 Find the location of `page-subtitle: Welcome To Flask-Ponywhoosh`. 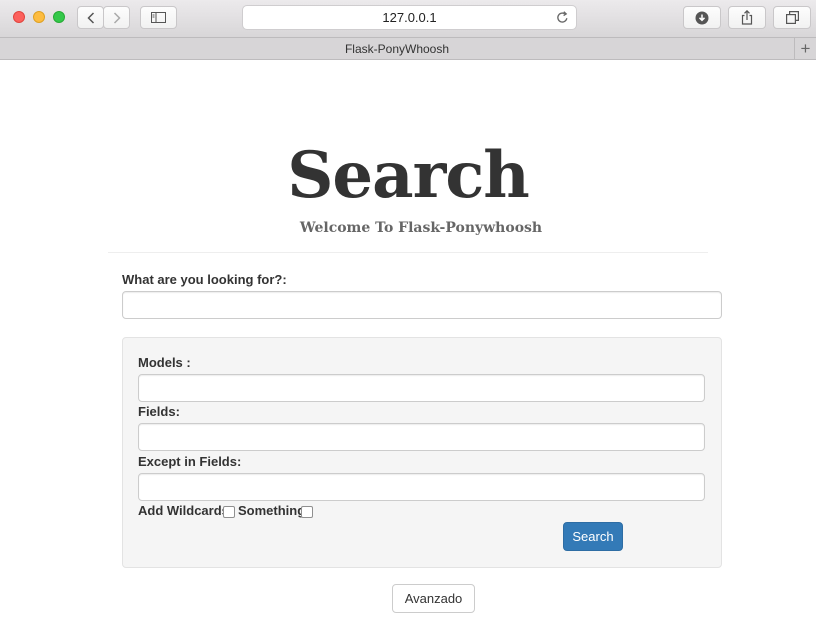

page-subtitle: Welcome To Flask-Ponywhoosh is located at coordinates (421, 228).